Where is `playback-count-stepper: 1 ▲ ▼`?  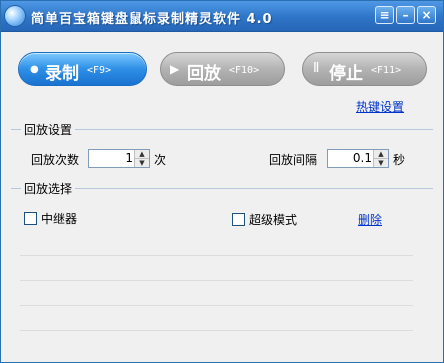
playback-count-stepper: 1 ▲ ▼ is located at coordinates (119, 158).